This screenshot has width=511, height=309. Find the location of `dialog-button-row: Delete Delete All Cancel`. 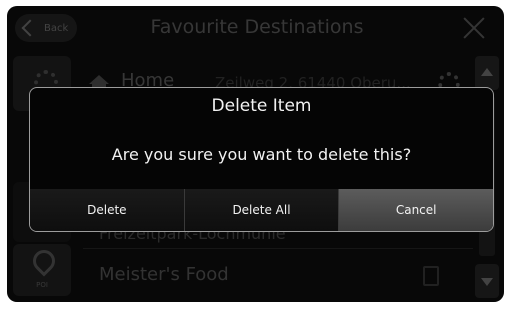

dialog-button-row: Delete Delete All Cancel is located at coordinates (261, 210).